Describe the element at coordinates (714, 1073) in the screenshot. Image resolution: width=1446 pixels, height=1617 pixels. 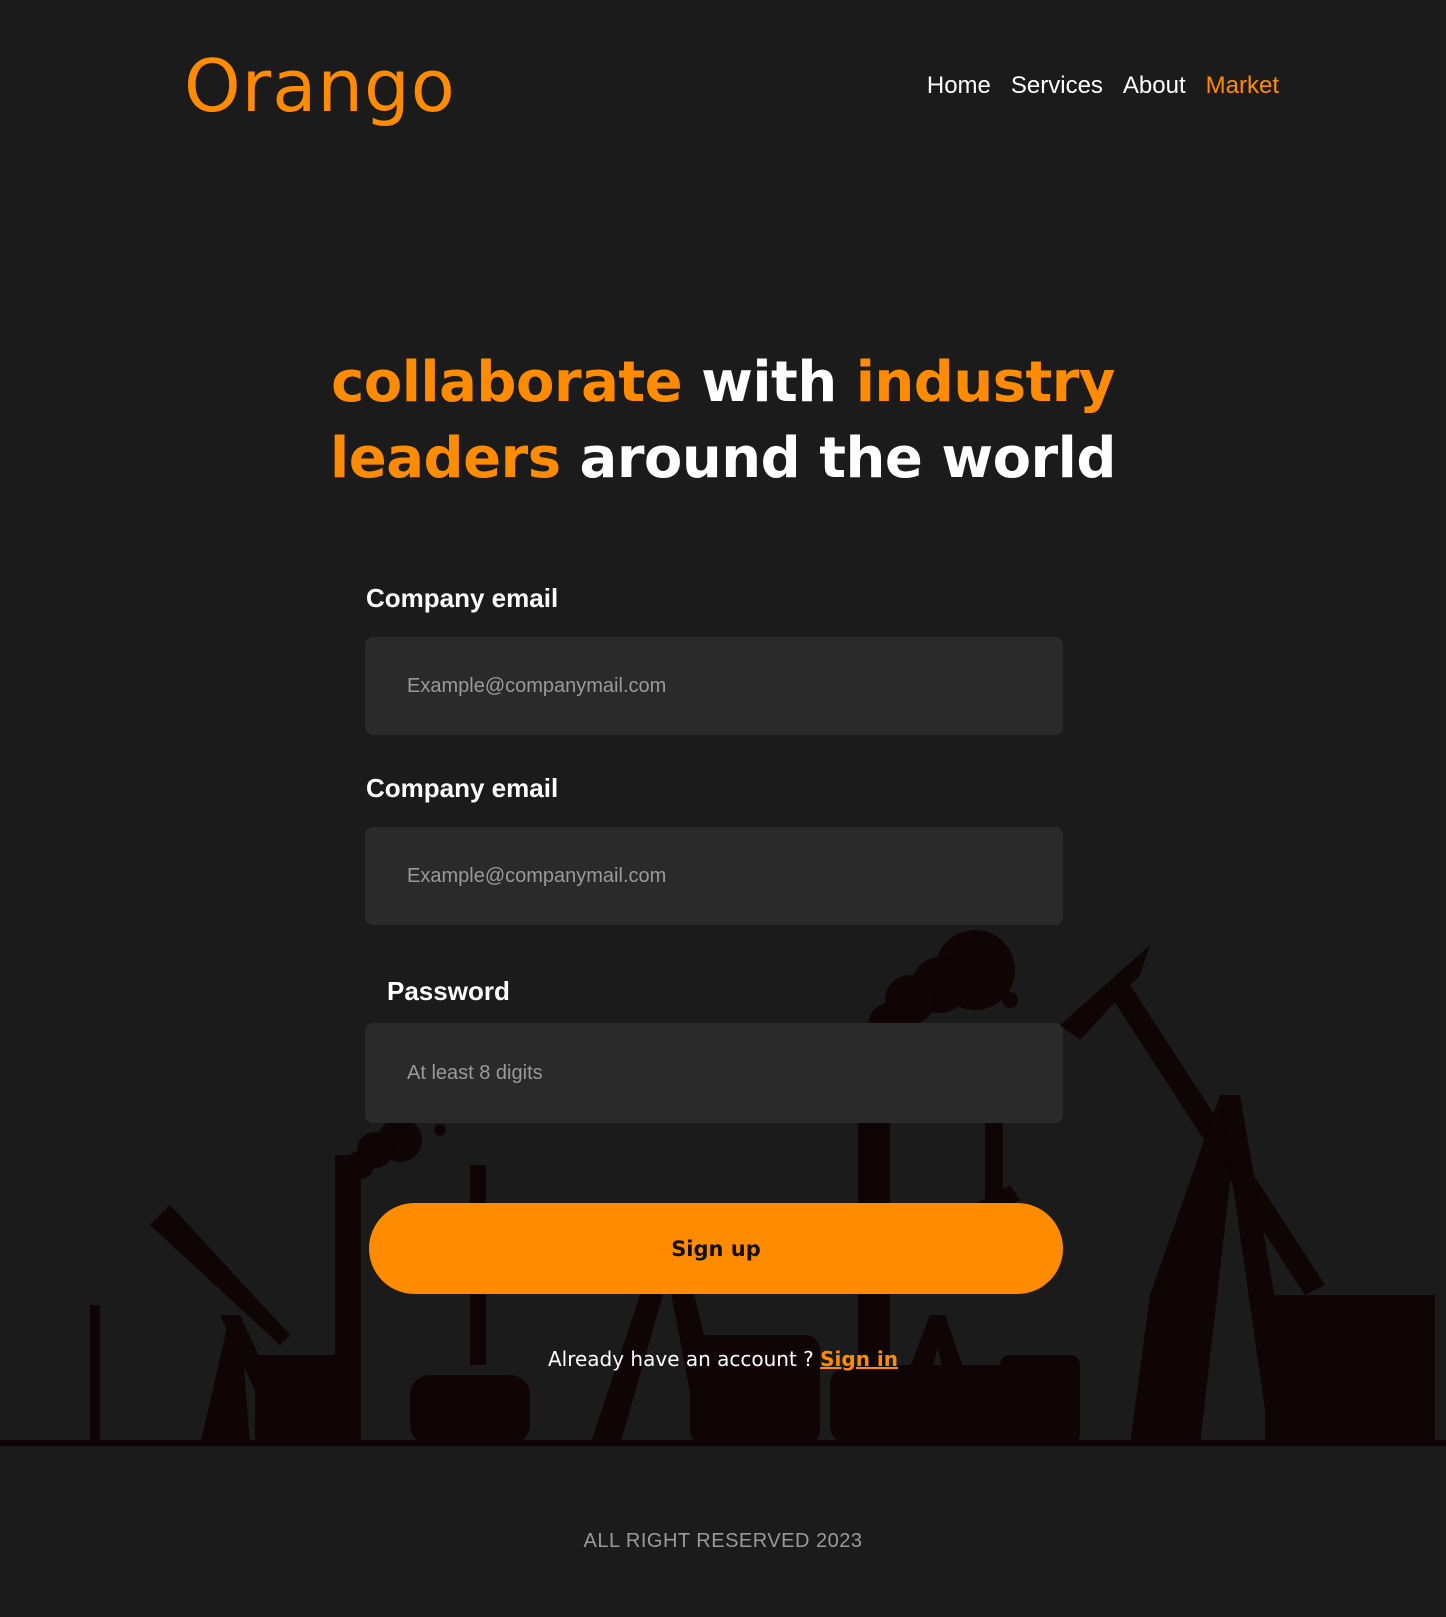
I see `password-input` at that location.